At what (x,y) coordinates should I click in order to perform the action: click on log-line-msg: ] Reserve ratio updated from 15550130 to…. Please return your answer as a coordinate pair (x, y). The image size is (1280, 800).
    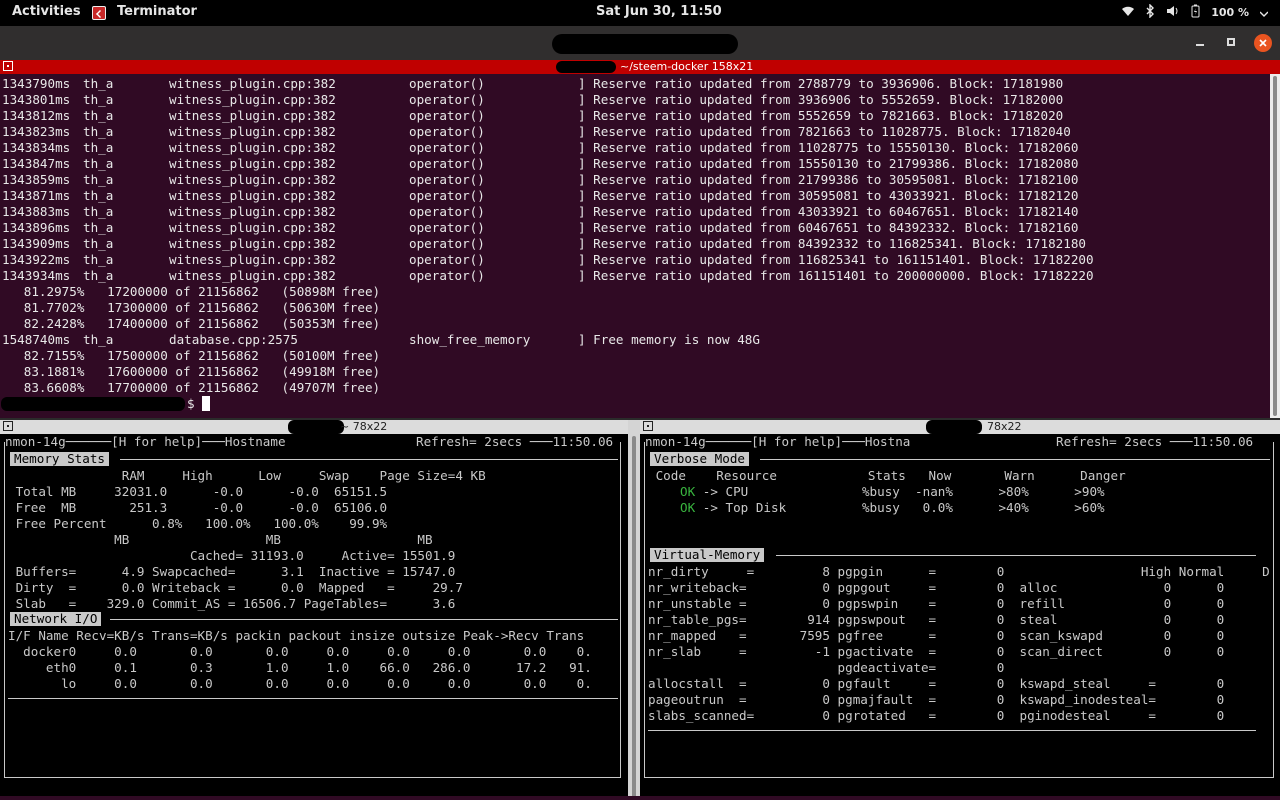
    Looking at the image, I should click on (828, 163).